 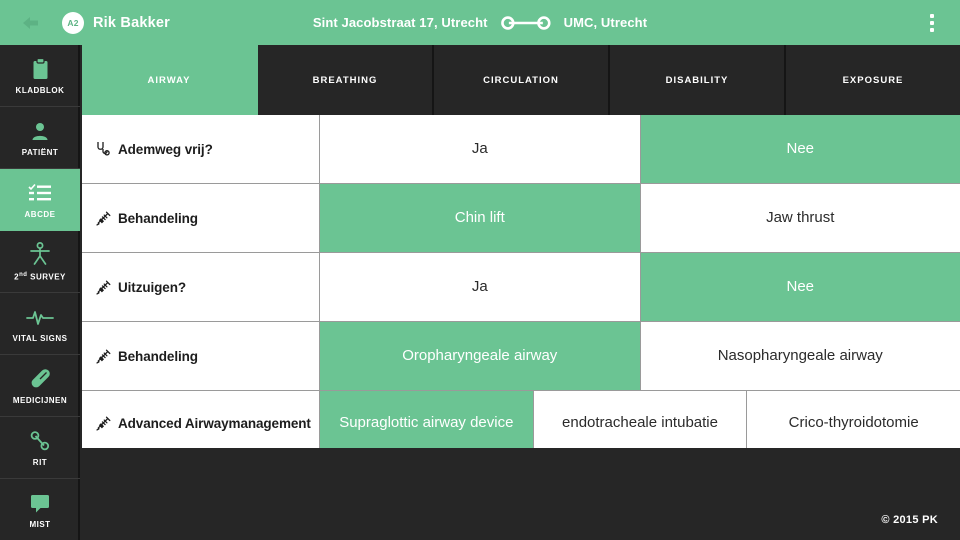 I want to click on back-arrow-icon, so click(x=30, y=22).